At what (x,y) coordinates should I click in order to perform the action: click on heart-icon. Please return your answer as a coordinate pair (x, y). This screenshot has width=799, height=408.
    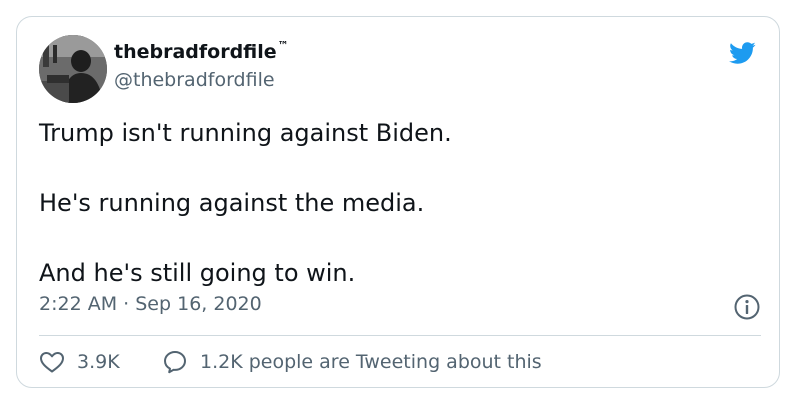
    Looking at the image, I should click on (52, 362).